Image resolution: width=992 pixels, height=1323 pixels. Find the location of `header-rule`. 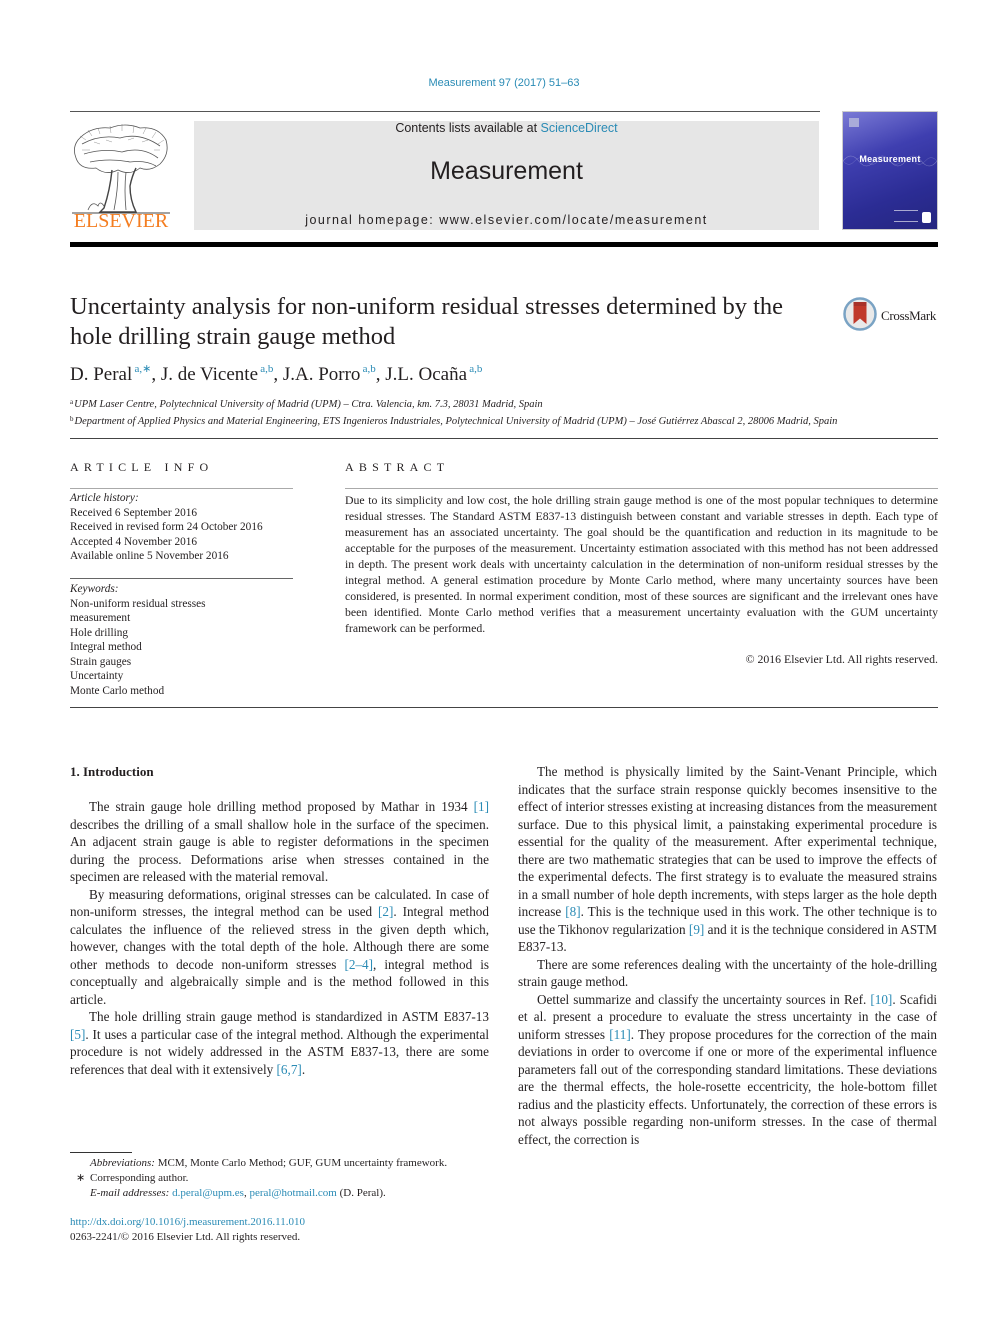

header-rule is located at coordinates (445, 111).